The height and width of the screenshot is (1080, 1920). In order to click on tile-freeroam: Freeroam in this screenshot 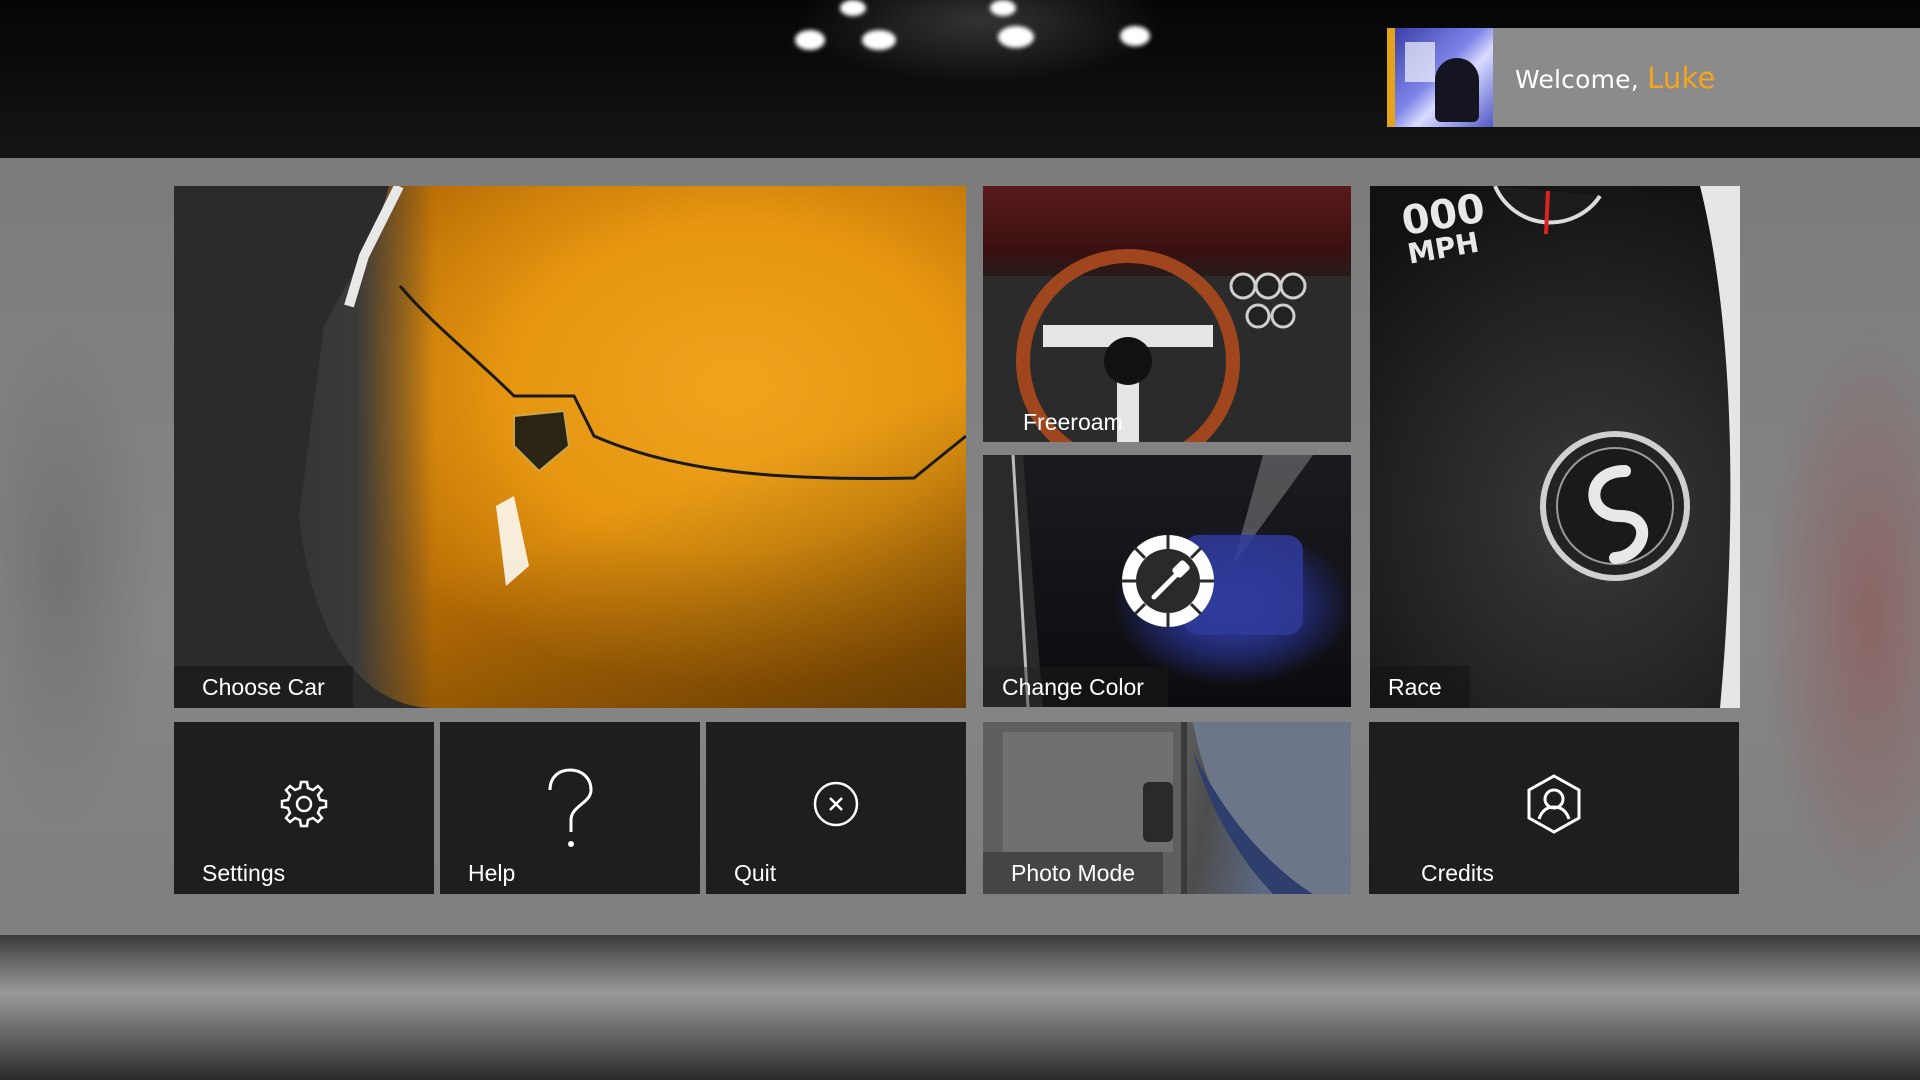, I will do `click(1167, 314)`.